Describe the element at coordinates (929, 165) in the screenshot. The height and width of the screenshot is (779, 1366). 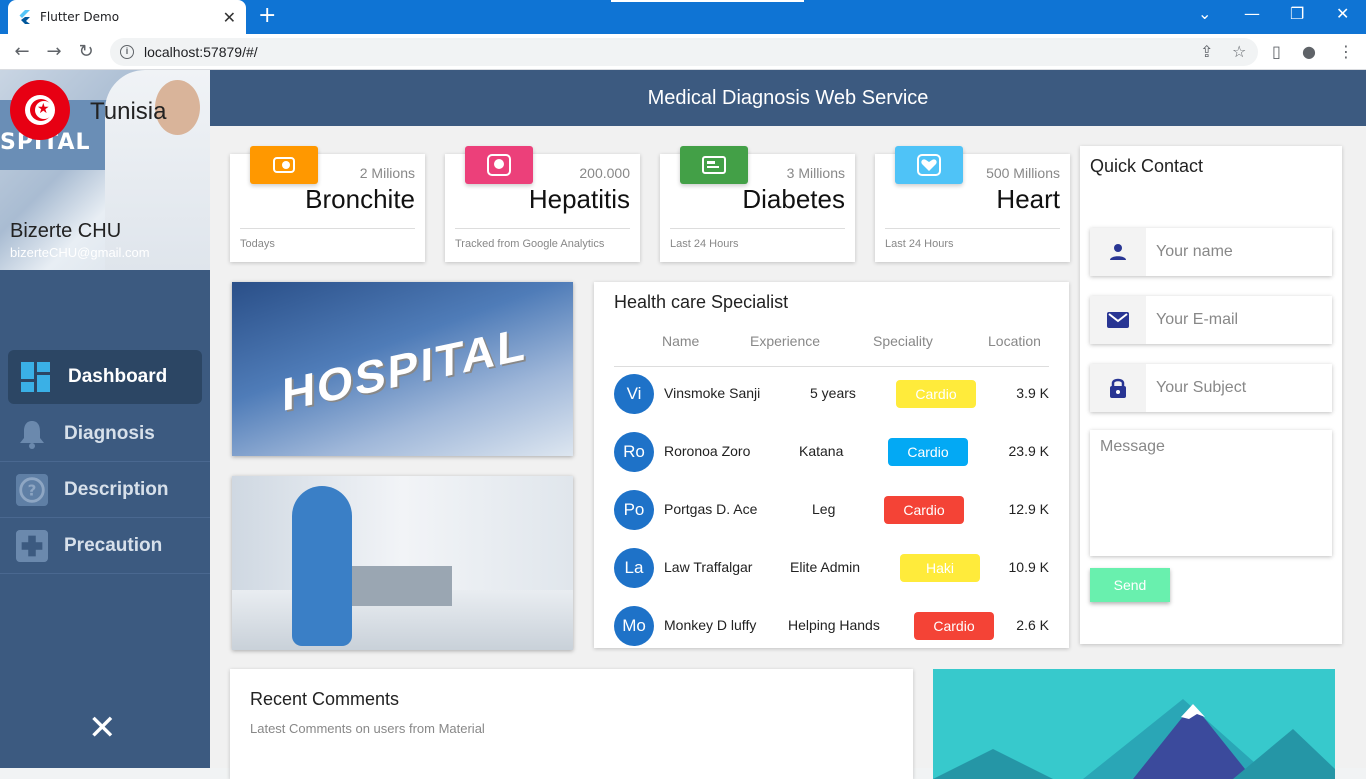
I see `heart-icon` at that location.